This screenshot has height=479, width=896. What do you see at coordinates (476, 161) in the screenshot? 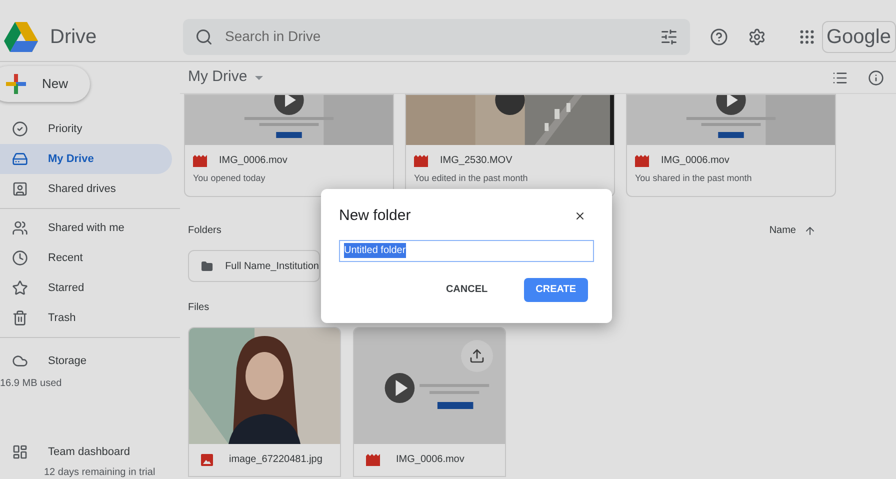
I see `file-name: IMG_2530.MOV` at bounding box center [476, 161].